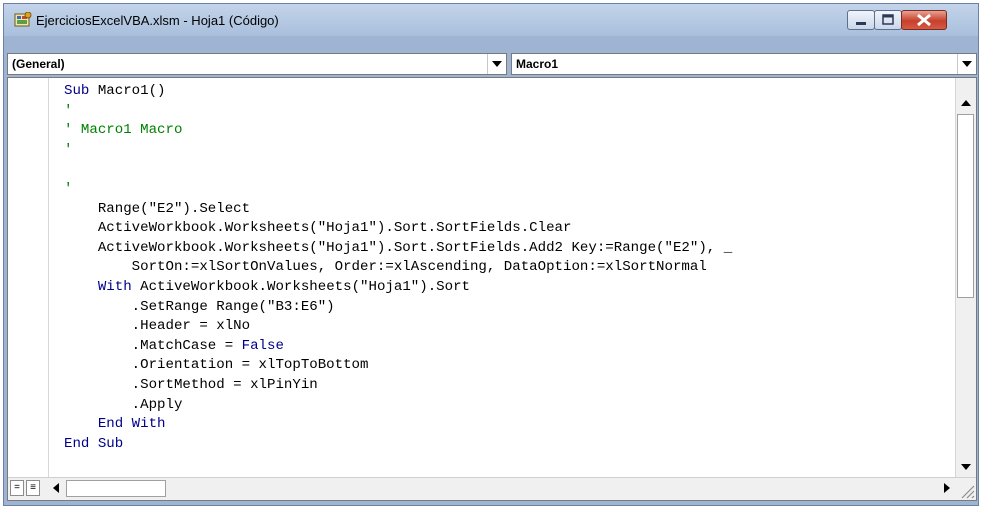  What do you see at coordinates (398, 406) in the screenshot?
I see `code-line: .Apply` at bounding box center [398, 406].